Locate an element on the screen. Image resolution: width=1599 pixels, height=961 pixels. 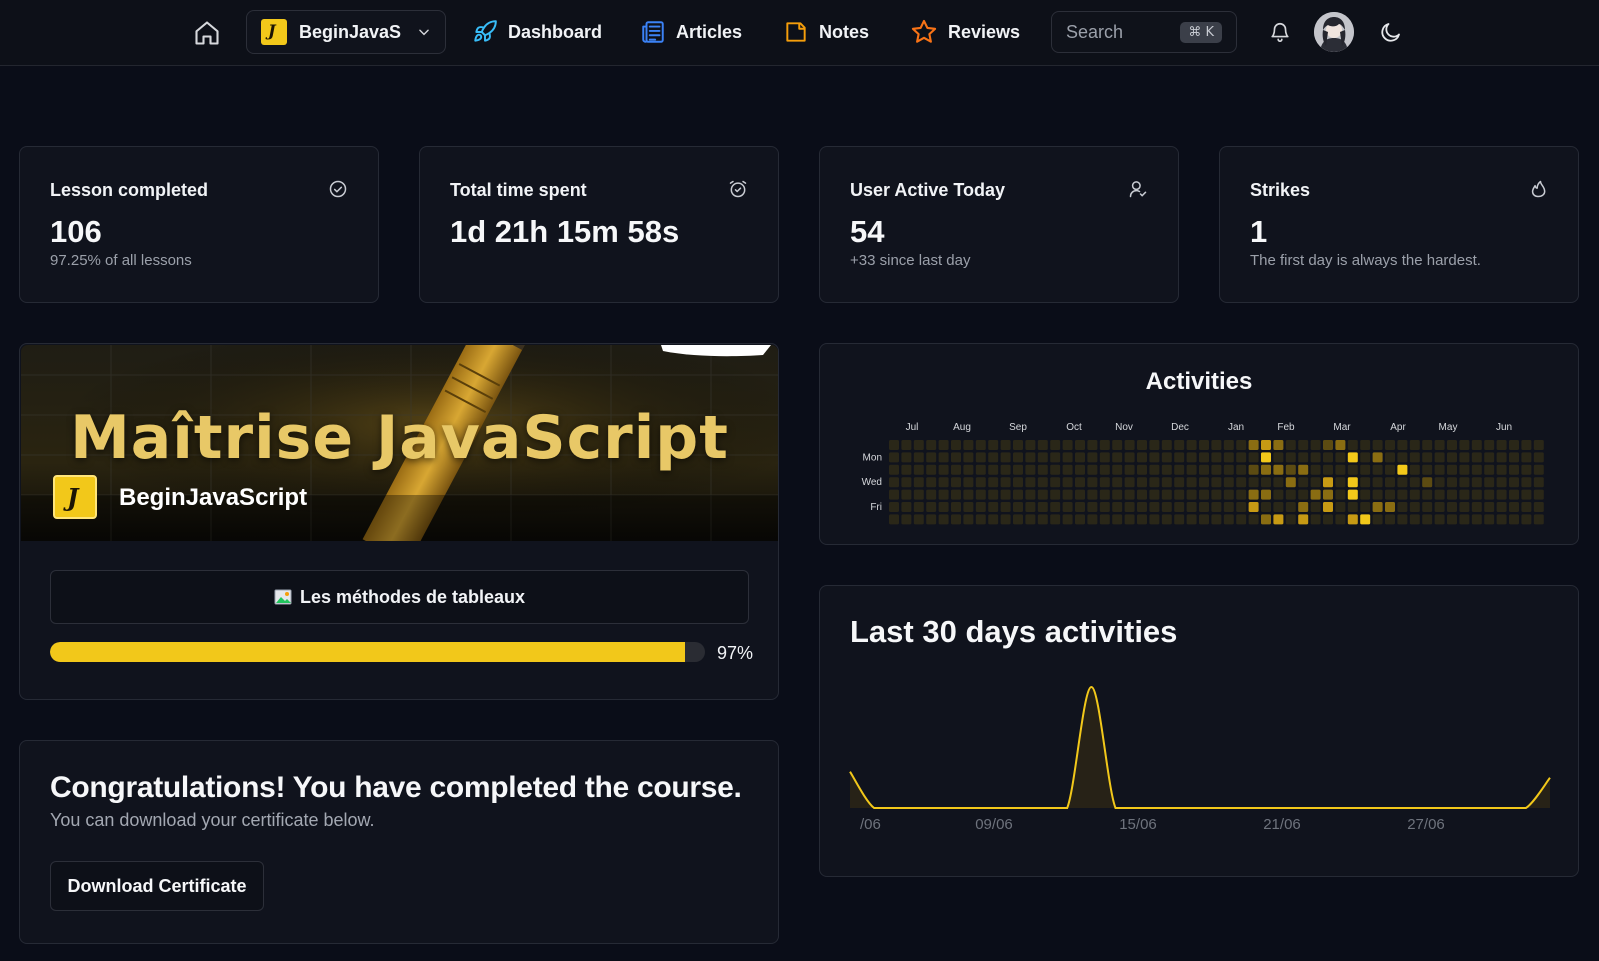
heatmap-month-label: Jan is located at coordinates (1236, 427).